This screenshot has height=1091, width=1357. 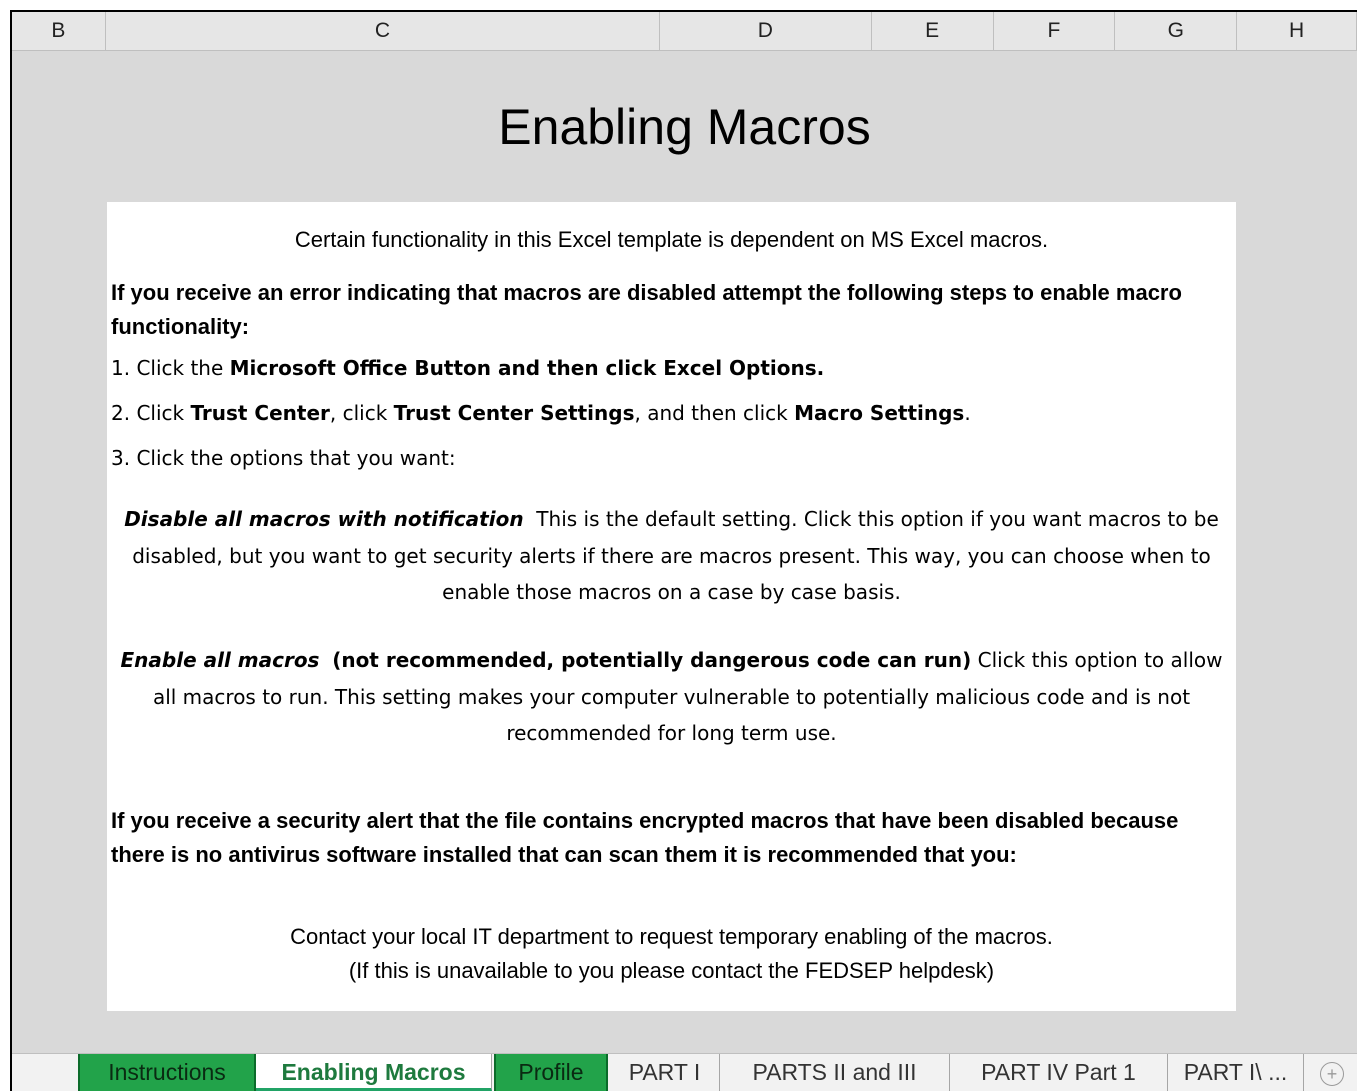 What do you see at coordinates (1055, 31) in the screenshot?
I see `column-header-f: F` at bounding box center [1055, 31].